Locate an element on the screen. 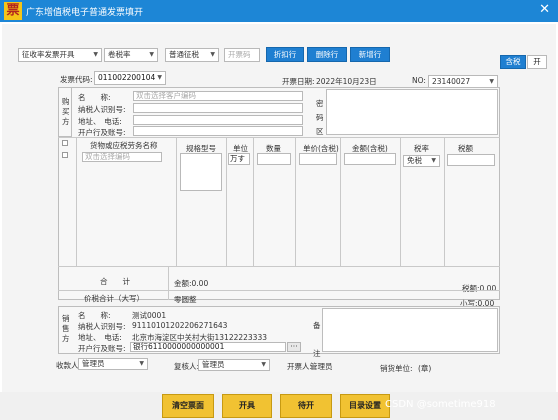 This screenshot has height=420, width=558. invoice-no-value: 23140027 is located at coordinates (451, 81).